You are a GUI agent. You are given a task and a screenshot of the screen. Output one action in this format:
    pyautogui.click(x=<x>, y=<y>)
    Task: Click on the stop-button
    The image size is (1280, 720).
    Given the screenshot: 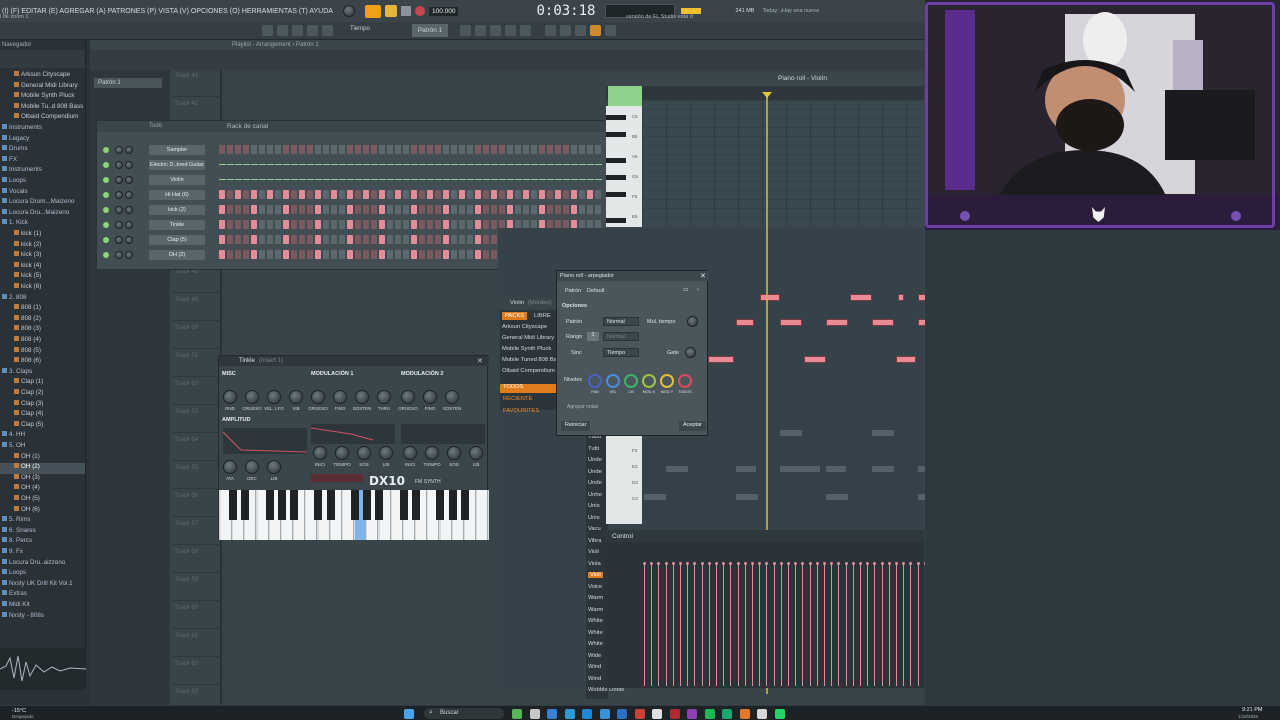 What is the action you would take?
    pyautogui.click(x=405, y=11)
    